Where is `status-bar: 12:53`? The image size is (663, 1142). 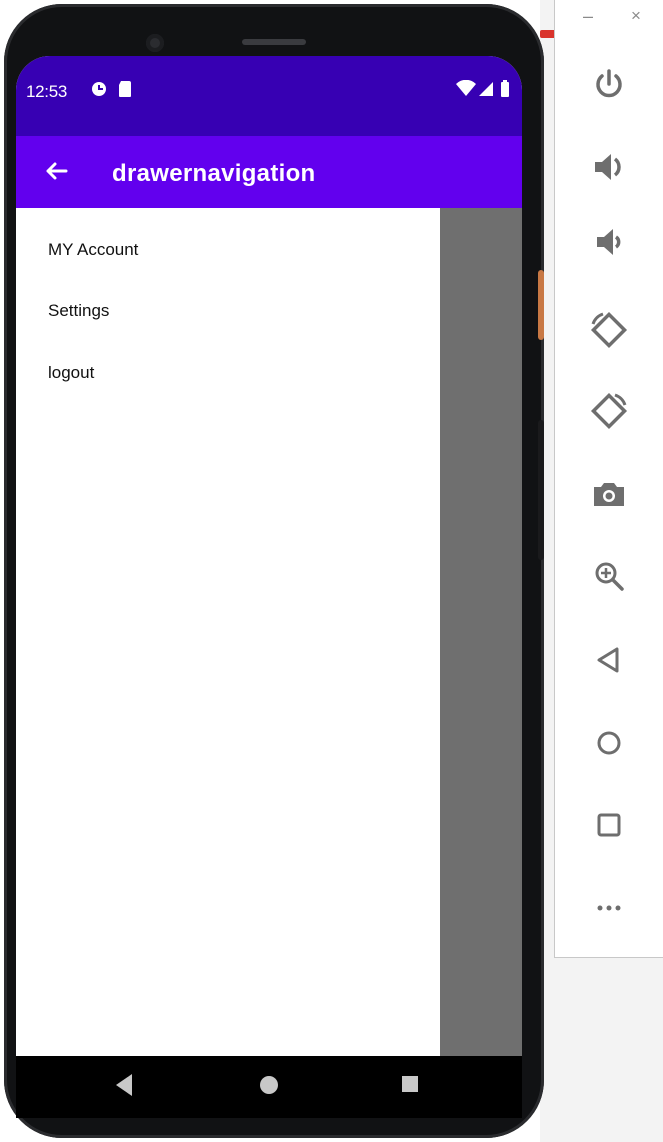 status-bar: 12:53 is located at coordinates (269, 96).